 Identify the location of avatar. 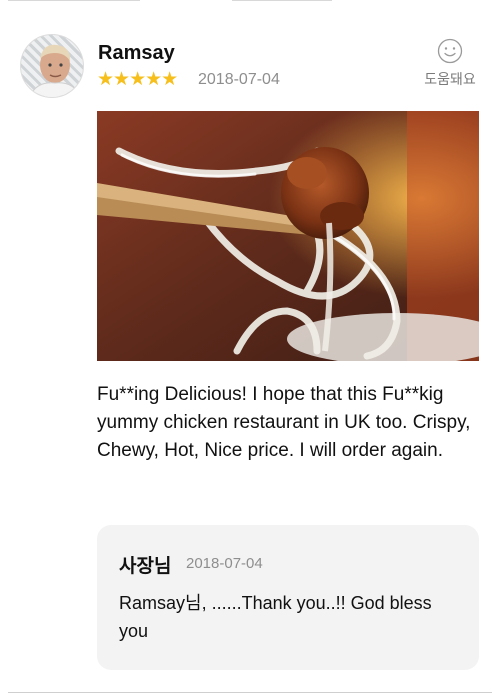
(52, 66).